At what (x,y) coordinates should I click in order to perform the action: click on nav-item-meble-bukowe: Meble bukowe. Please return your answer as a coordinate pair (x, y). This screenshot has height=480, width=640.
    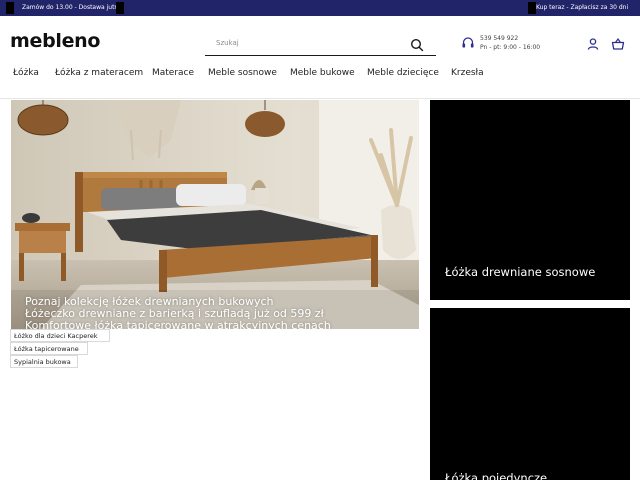
    Looking at the image, I should click on (322, 73).